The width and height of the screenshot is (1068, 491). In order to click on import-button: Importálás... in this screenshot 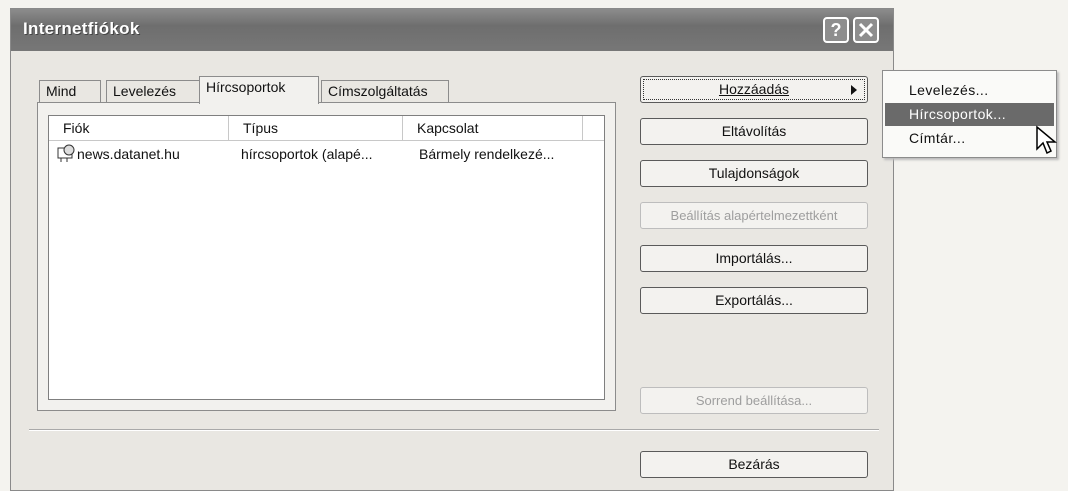, I will do `click(754, 258)`.